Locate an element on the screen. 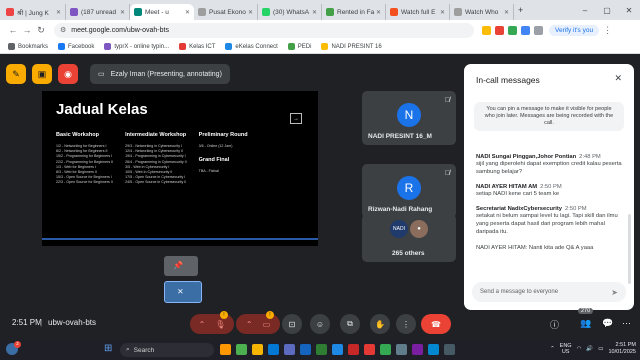 The width and height of the screenshot is (640, 360). taskbar-search: ⌕ Search is located at coordinates (167, 350).